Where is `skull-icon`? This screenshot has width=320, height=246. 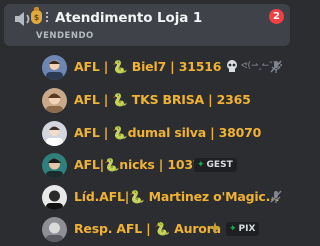
skull-icon is located at coordinates (232, 66).